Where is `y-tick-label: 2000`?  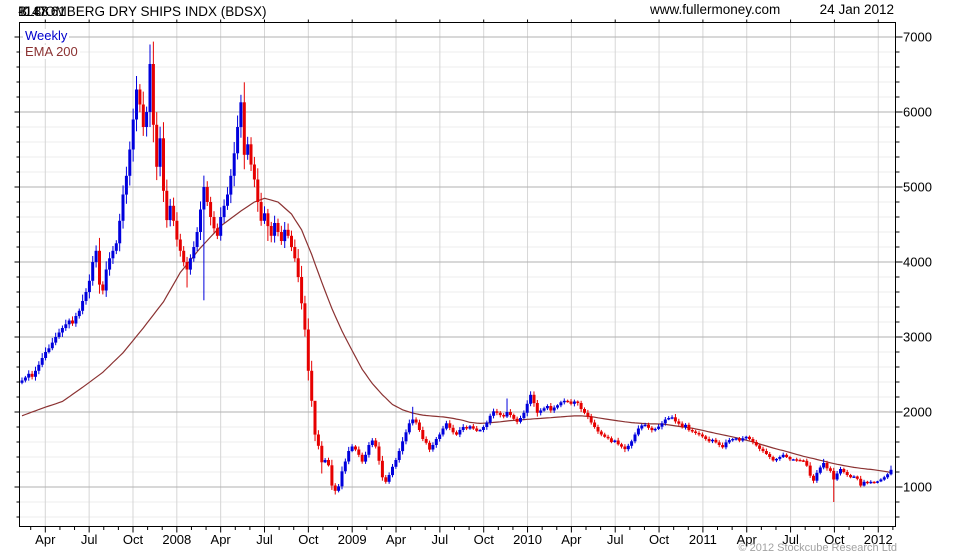
y-tick-label: 2000 is located at coordinates (917, 412).